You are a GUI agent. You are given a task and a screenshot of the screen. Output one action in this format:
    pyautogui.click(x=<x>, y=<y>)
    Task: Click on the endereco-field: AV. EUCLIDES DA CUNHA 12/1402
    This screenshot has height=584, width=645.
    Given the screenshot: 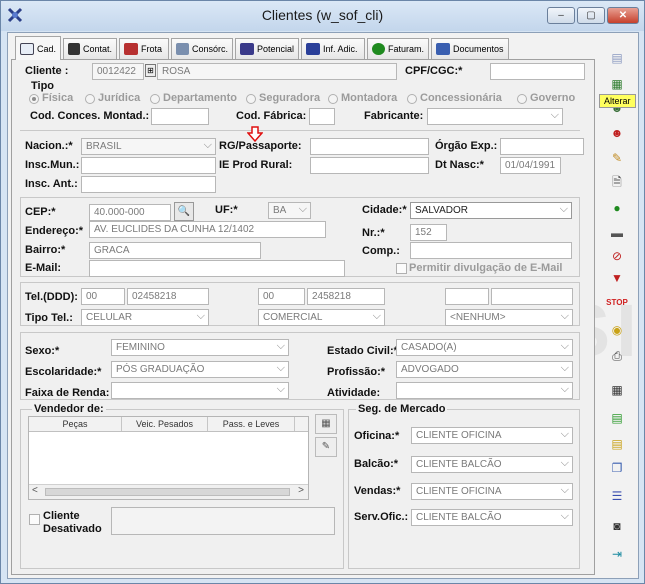 What is the action you would take?
    pyautogui.click(x=207, y=229)
    